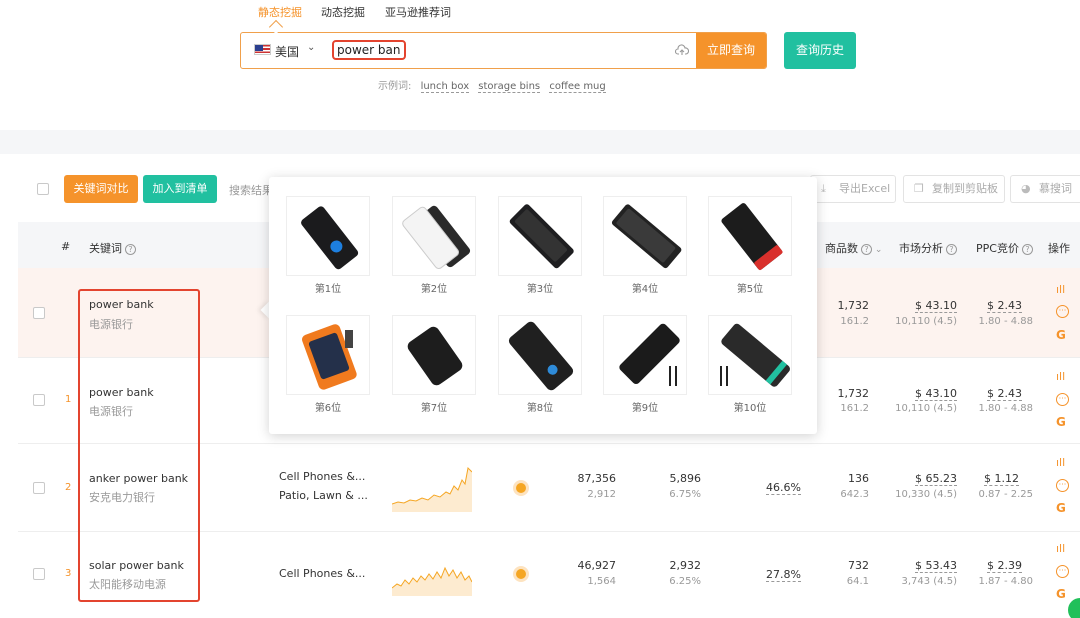  Describe the element at coordinates (1001, 479) in the screenshot. I see `ppc-bid: $ 1.12` at that location.